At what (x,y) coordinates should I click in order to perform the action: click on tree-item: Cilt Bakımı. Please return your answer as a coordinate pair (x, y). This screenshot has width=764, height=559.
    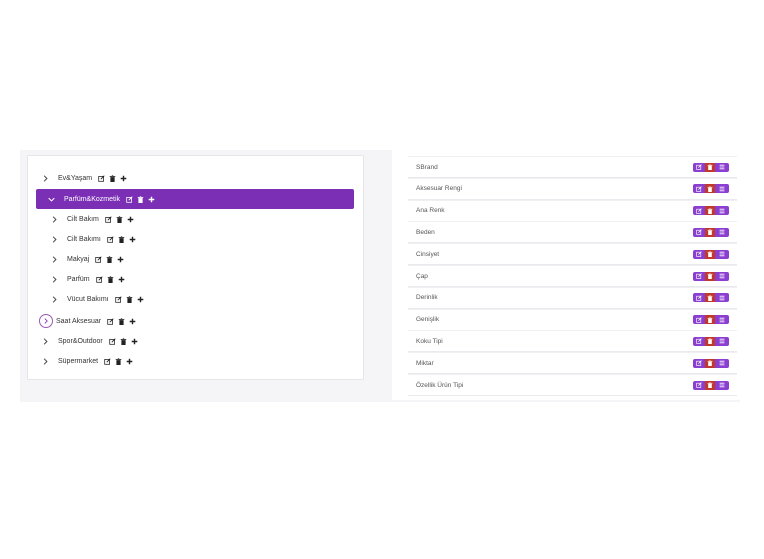
    Looking at the image, I should click on (82, 239).